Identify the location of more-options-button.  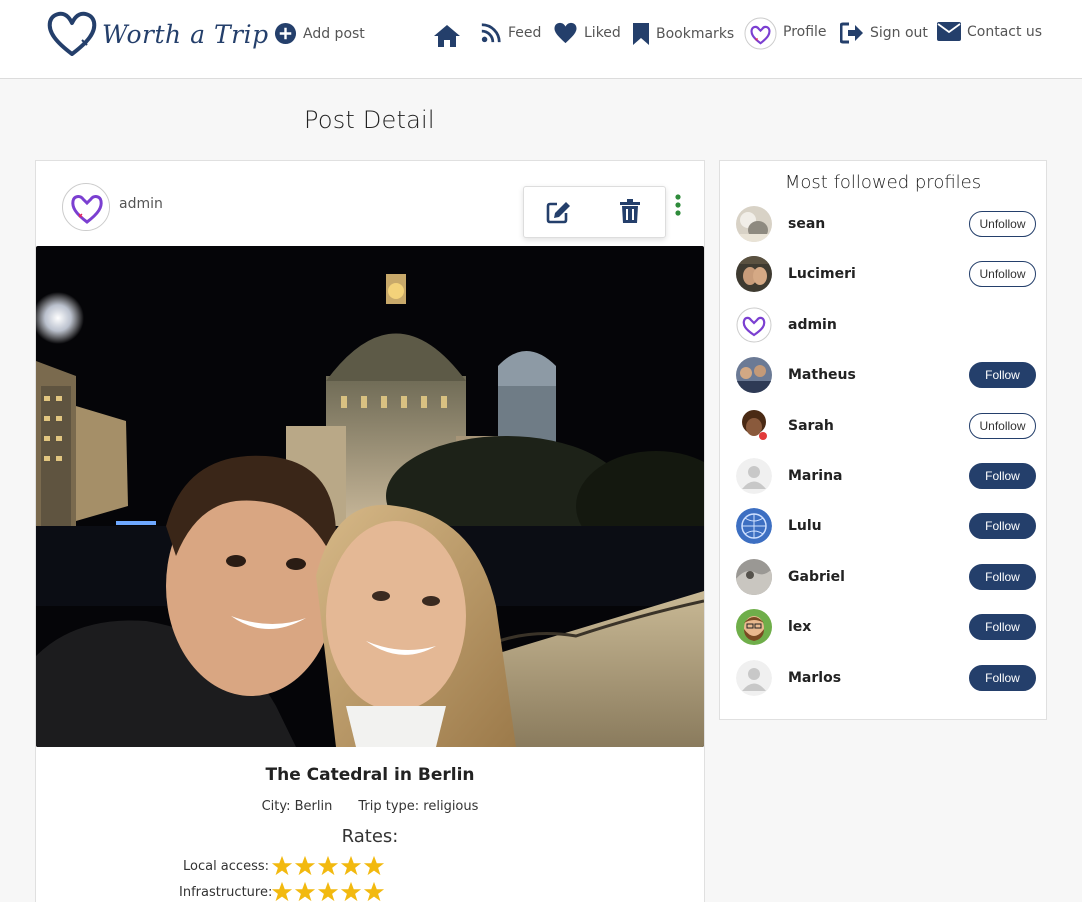
(678, 207).